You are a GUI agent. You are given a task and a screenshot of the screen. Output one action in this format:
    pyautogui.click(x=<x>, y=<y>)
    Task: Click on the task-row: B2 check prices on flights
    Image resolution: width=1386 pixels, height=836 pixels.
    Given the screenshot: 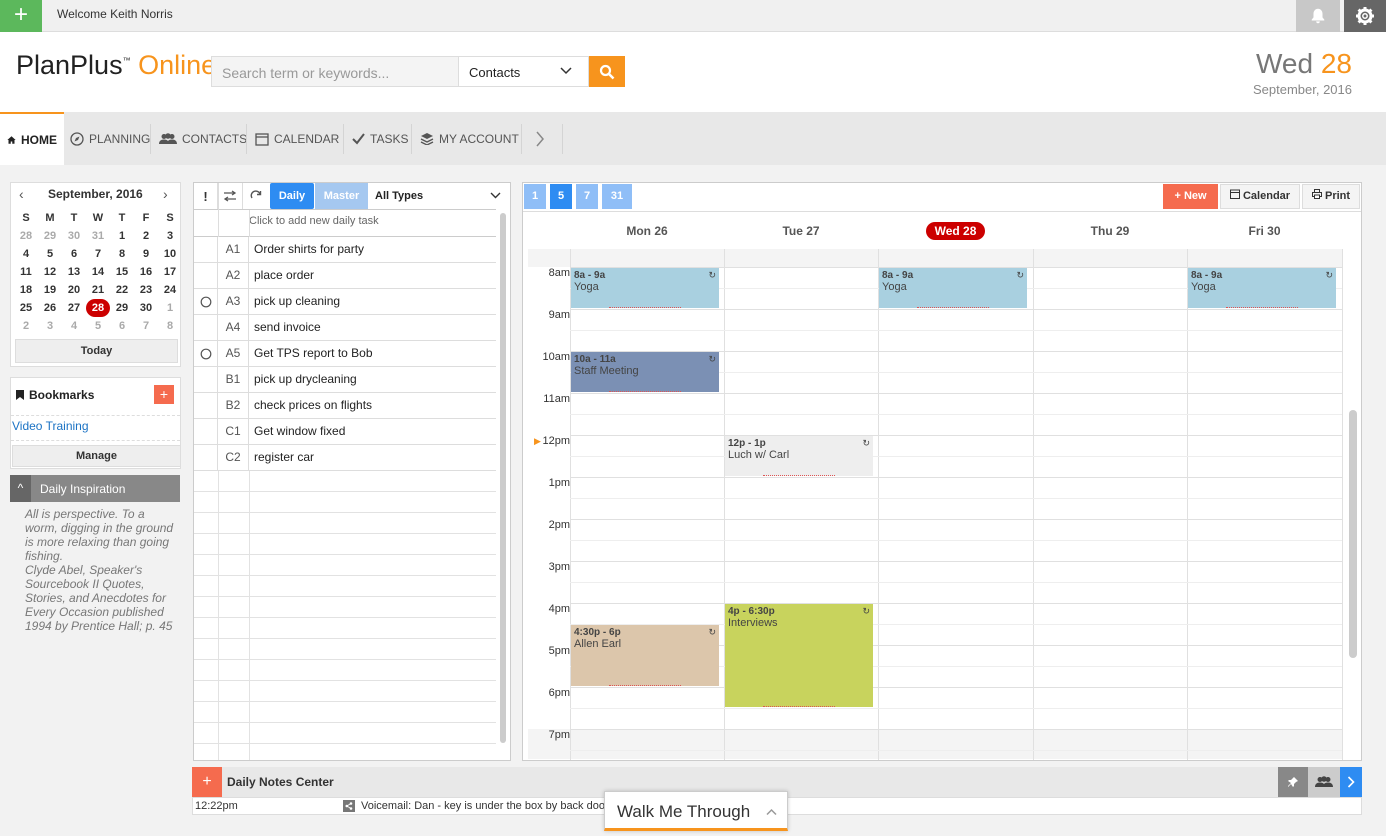 What is the action you would take?
    pyautogui.click(x=345, y=406)
    